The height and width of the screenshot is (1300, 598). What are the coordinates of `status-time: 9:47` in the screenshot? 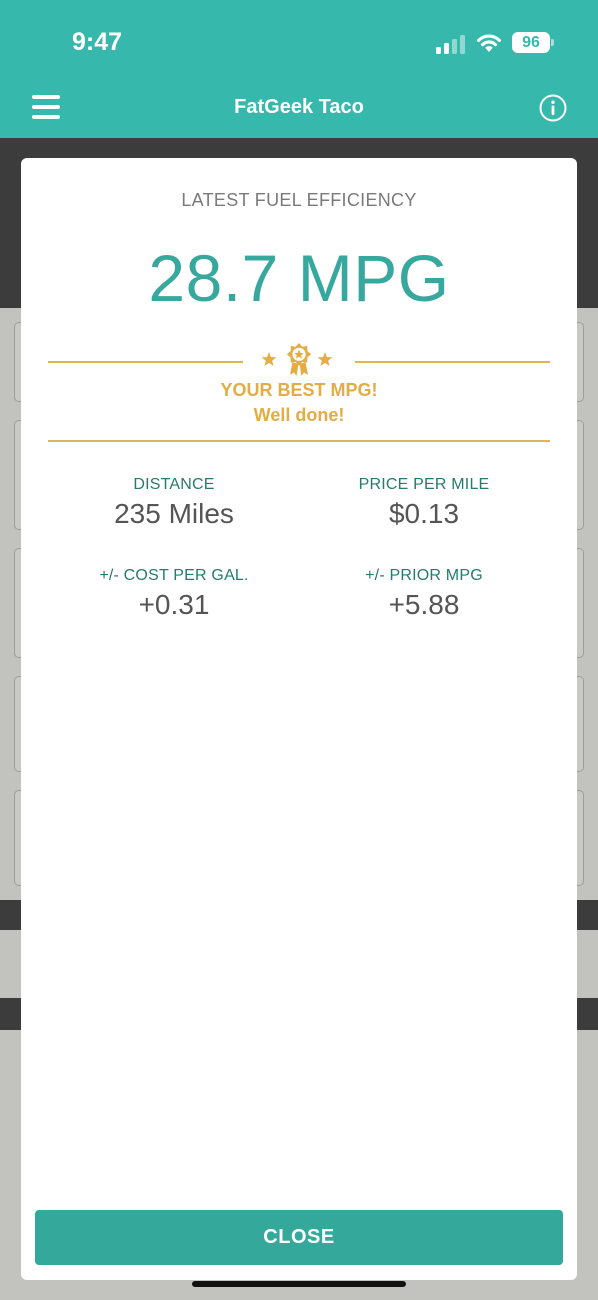 It's located at (97, 42).